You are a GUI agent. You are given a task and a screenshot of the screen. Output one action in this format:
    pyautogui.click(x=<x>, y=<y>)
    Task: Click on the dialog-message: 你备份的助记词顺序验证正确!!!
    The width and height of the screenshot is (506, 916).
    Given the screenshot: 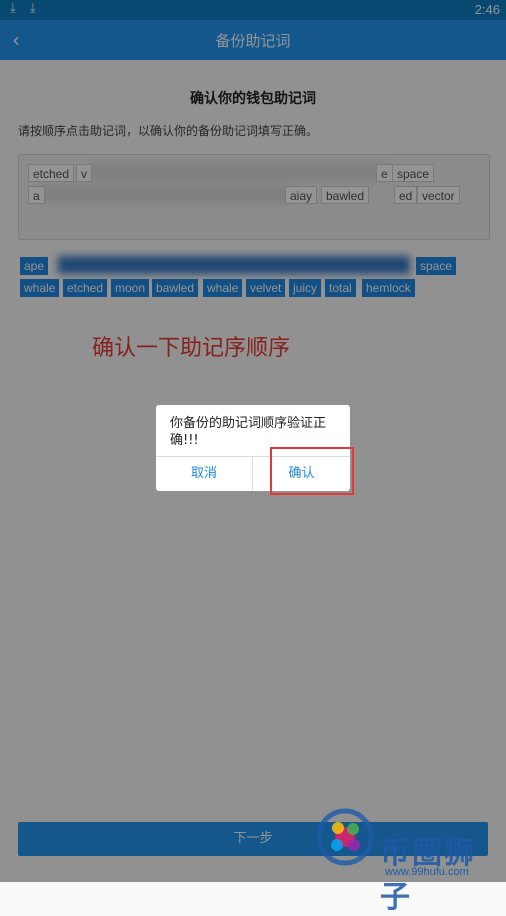 What is the action you would take?
    pyautogui.click(x=248, y=432)
    